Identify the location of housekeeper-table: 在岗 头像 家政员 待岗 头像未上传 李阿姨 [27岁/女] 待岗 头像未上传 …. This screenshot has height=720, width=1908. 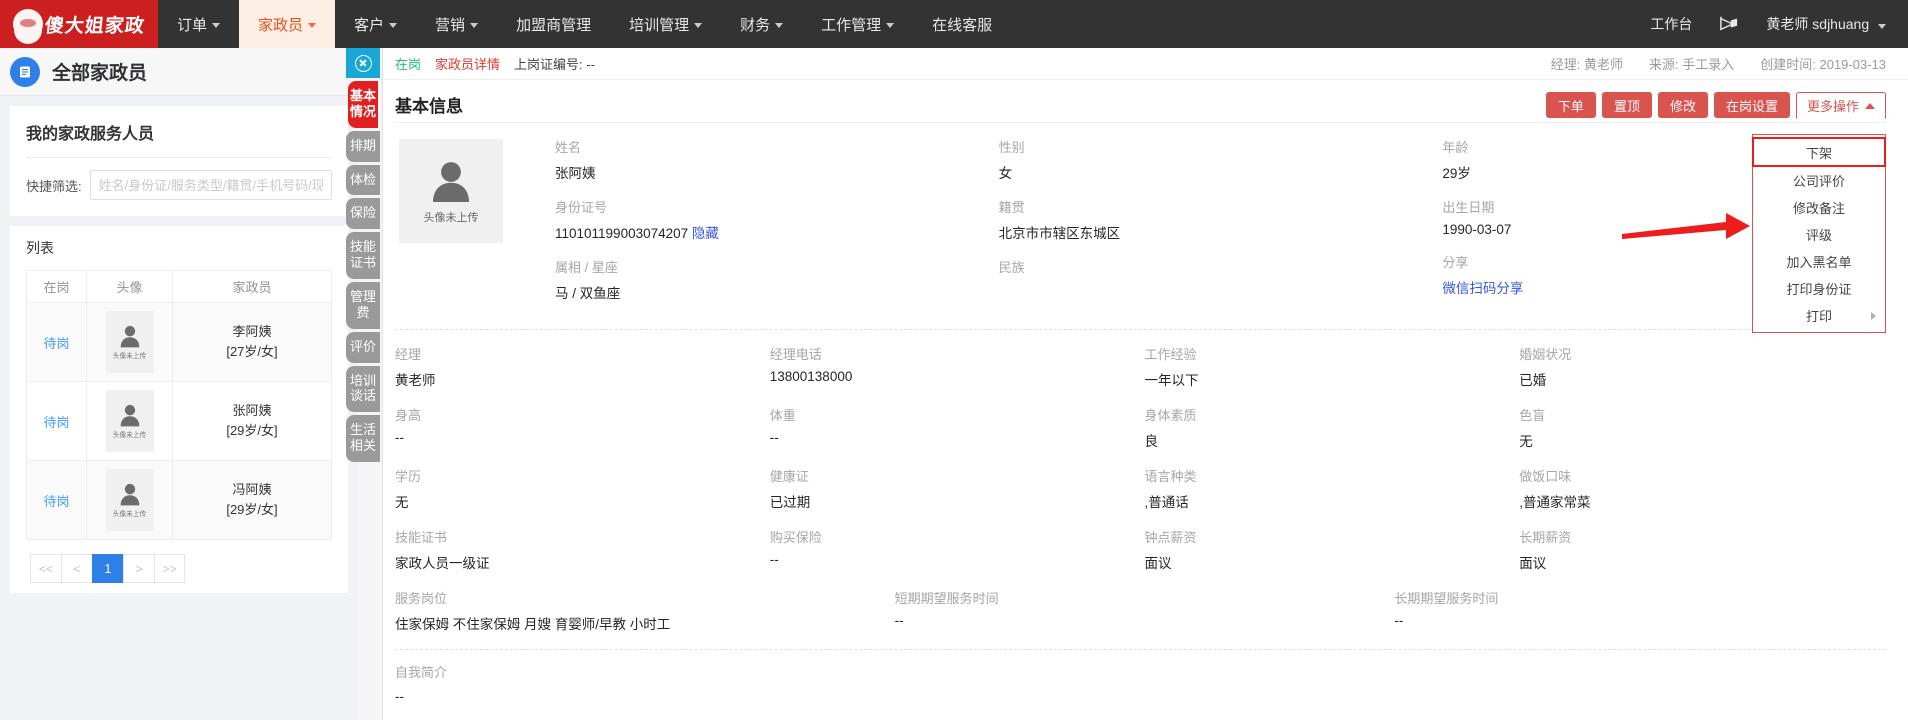
(179, 405).